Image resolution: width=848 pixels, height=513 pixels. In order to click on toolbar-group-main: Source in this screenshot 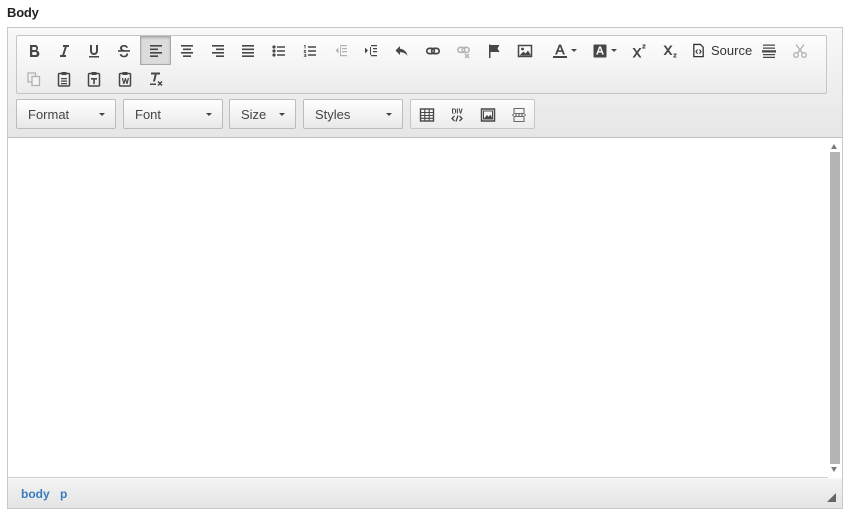, I will do `click(421, 64)`.